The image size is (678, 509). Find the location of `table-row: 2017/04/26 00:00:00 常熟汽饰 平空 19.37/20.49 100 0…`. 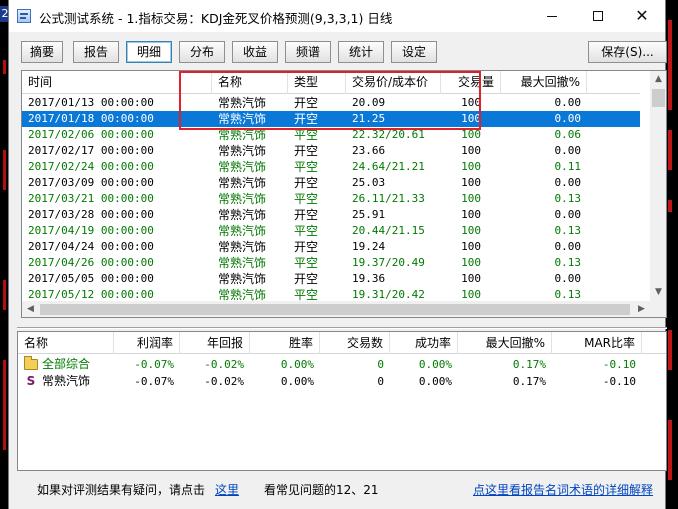

table-row: 2017/04/26 00:00:00 常熟汽饰 平空 19.37/20.49 100 0… is located at coordinates (331, 263).